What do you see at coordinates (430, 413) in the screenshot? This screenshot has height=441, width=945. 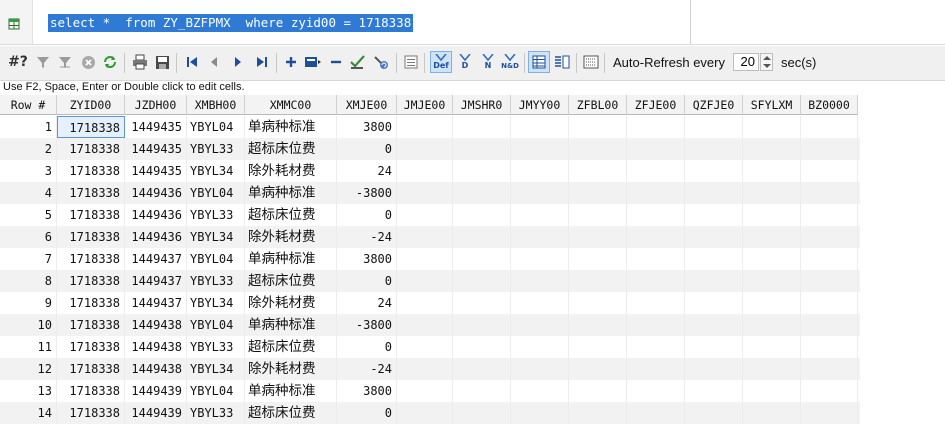 I see `table-row: 14 1718338 1449439 YBYL33 超标床位费 0` at bounding box center [430, 413].